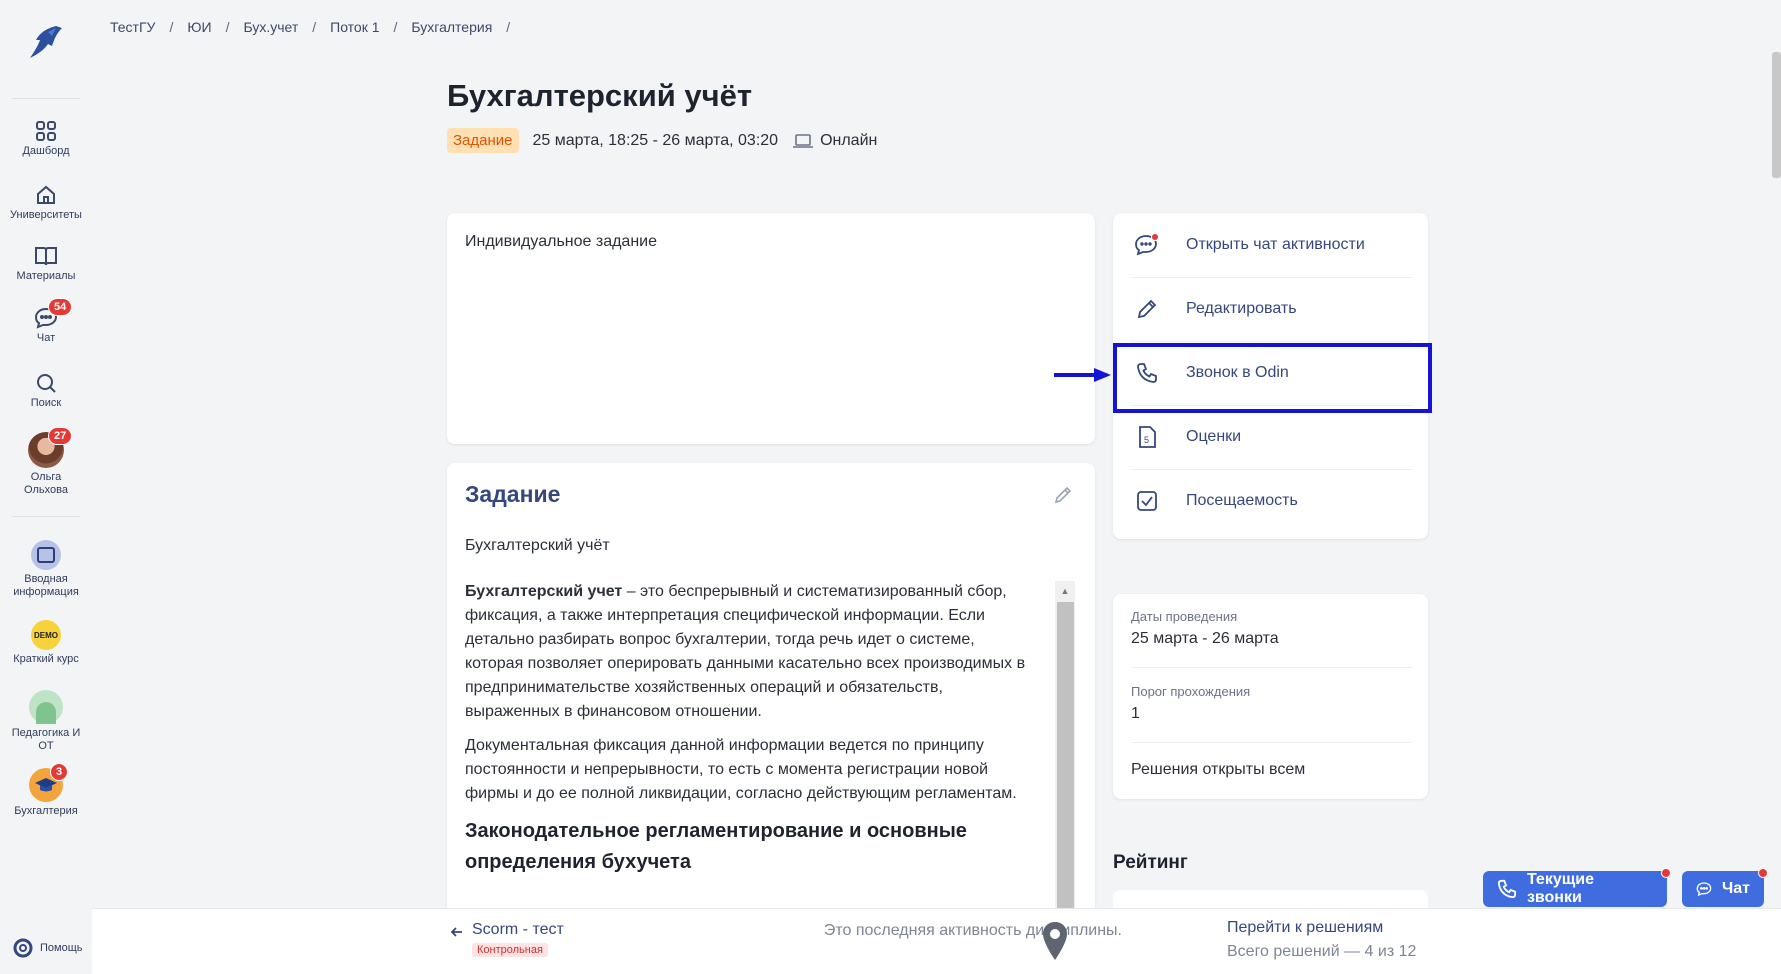  I want to click on logo-icon, so click(46, 43).